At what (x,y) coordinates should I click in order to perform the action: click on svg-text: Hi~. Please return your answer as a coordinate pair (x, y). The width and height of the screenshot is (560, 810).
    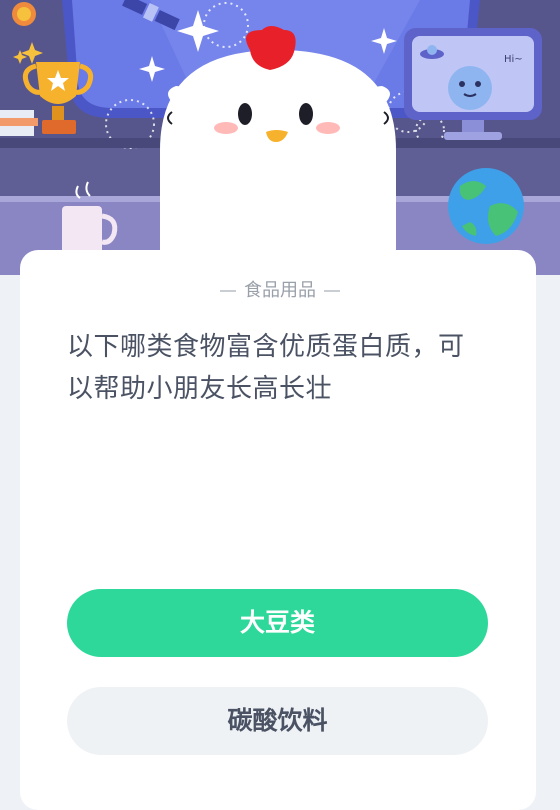
    Looking at the image, I should click on (513, 59).